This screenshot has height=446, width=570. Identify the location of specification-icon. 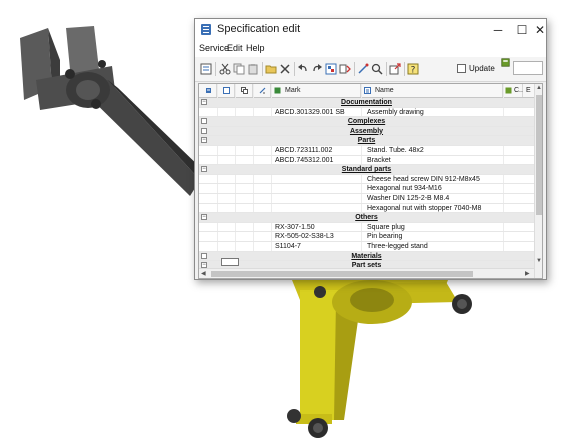
(206, 69).